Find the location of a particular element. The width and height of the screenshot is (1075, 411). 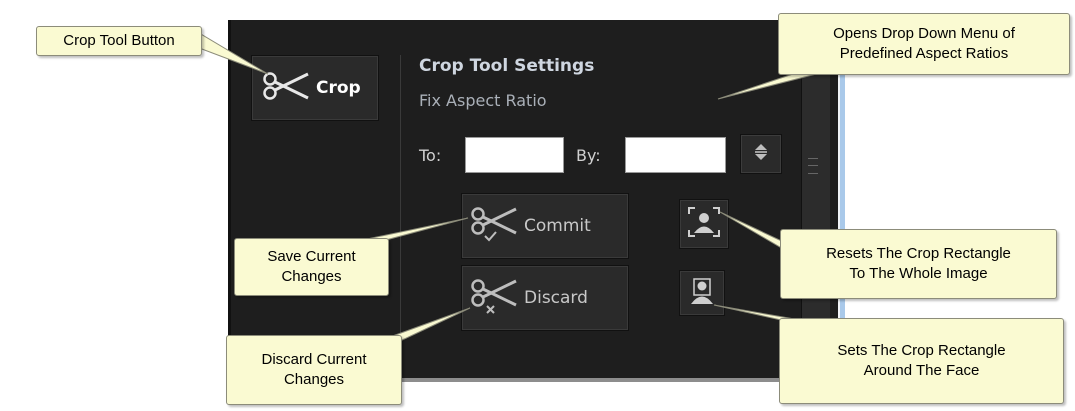

crop-callout-text: Crop Tool Button is located at coordinates (119, 40).